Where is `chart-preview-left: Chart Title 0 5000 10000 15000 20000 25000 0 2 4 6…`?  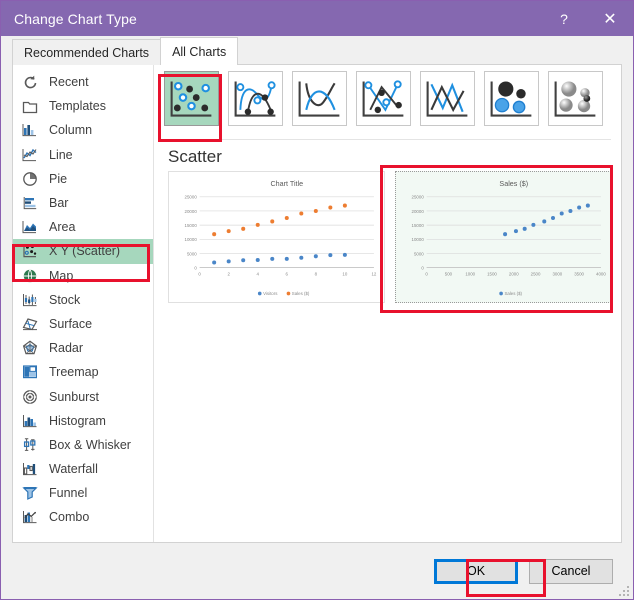
chart-preview-left: Chart Title 0 5000 10000 15000 20000 25000 0 2 4 6… is located at coordinates (276, 237).